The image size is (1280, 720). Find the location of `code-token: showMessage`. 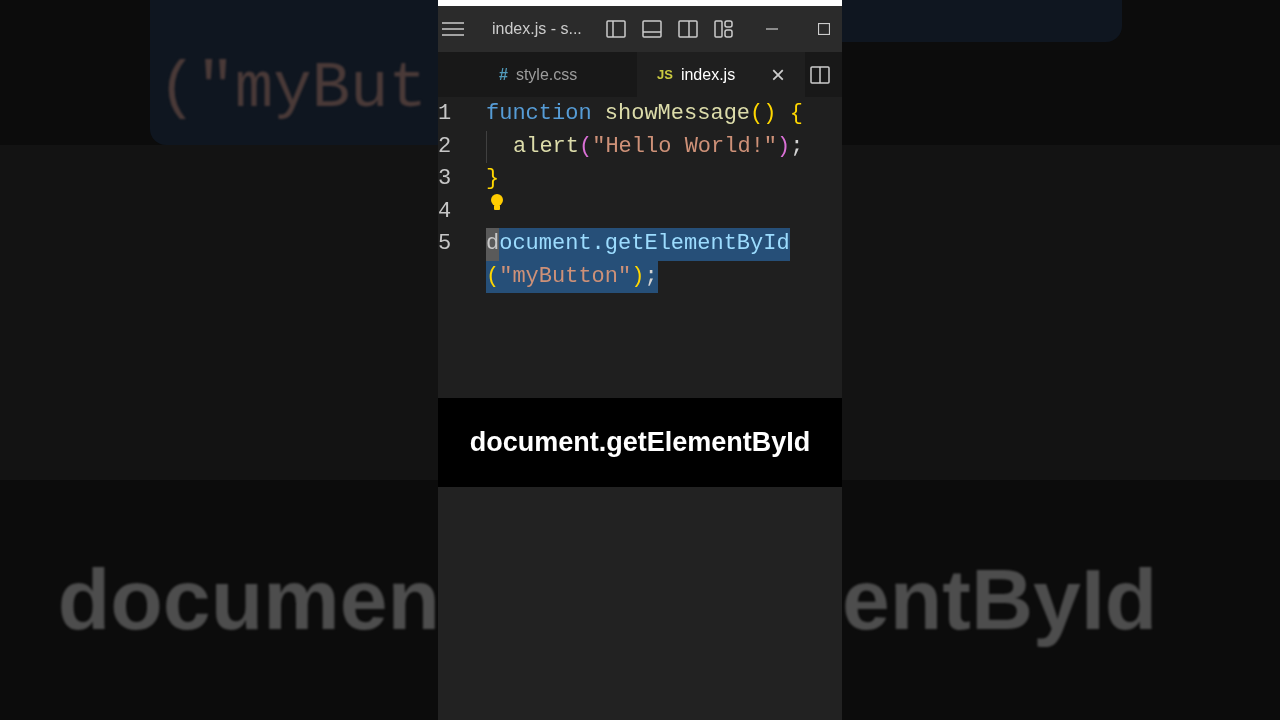

code-token: showMessage is located at coordinates (677, 114).